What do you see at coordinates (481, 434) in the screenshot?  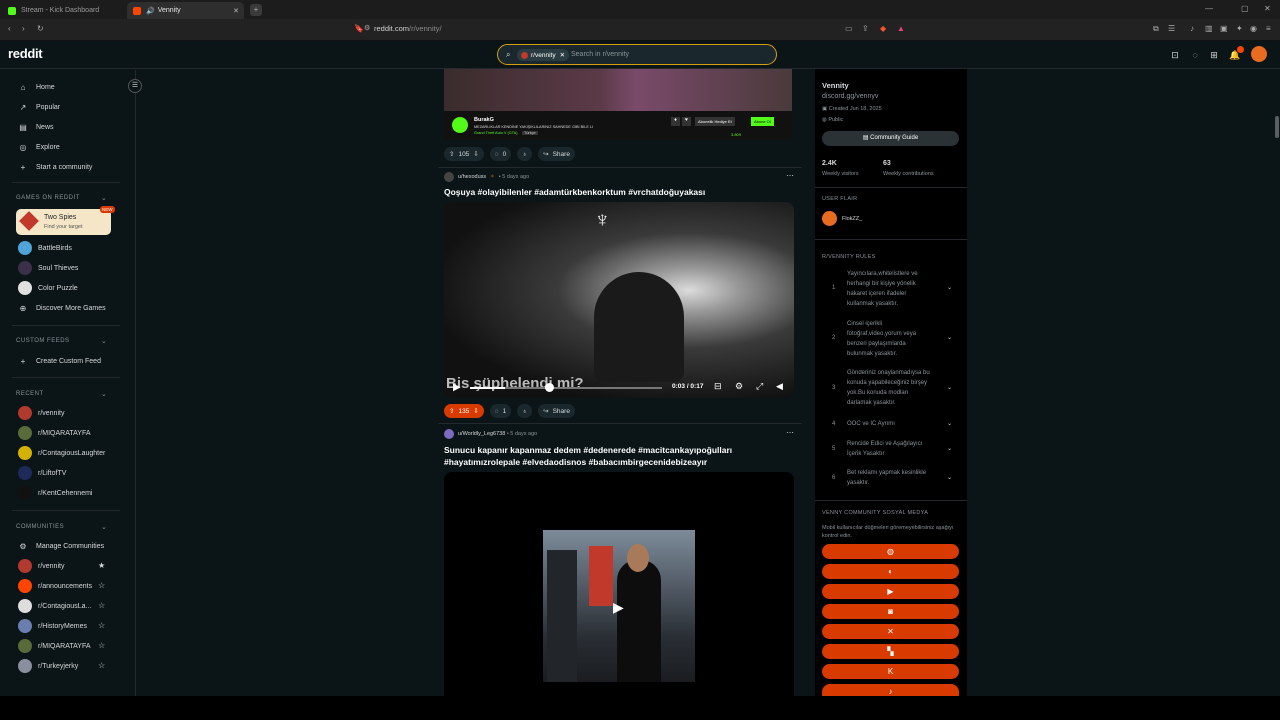 I see `post-author: u/Worldly_Leg6738` at bounding box center [481, 434].